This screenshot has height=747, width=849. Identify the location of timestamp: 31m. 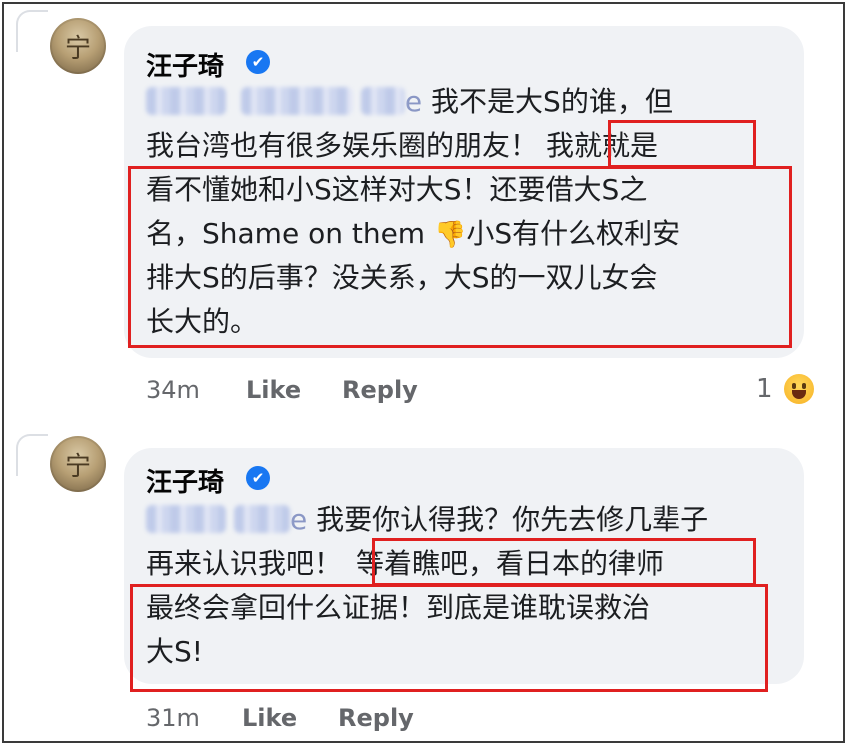
(173, 718).